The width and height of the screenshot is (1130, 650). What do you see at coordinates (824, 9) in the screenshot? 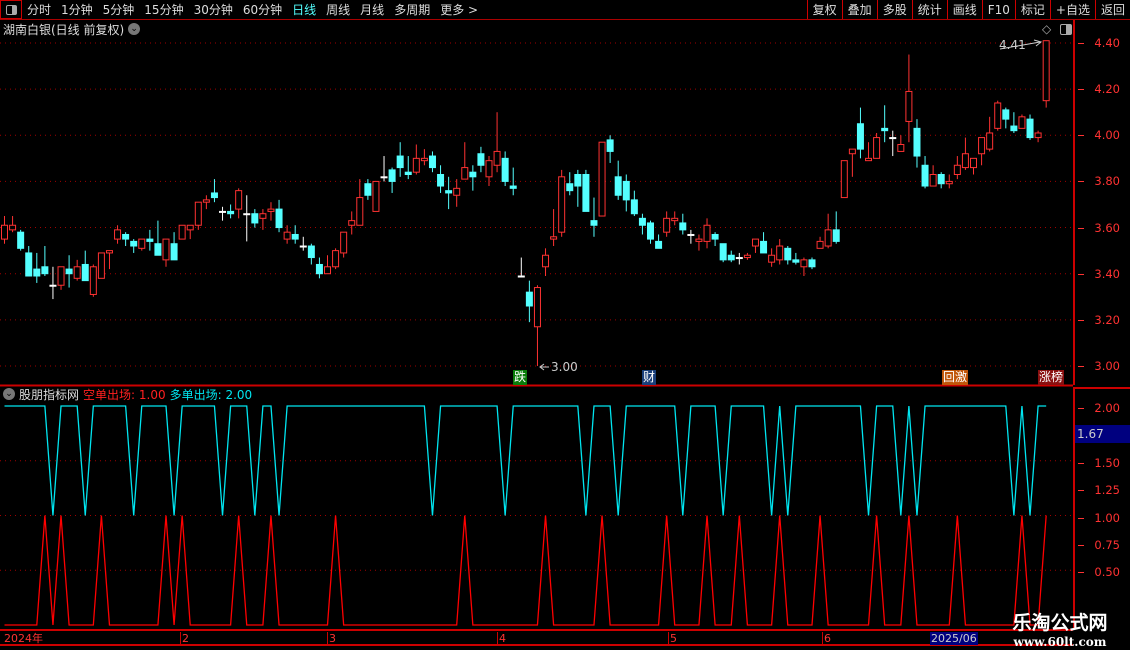
I see `toolbar-button: 复权` at bounding box center [824, 9].